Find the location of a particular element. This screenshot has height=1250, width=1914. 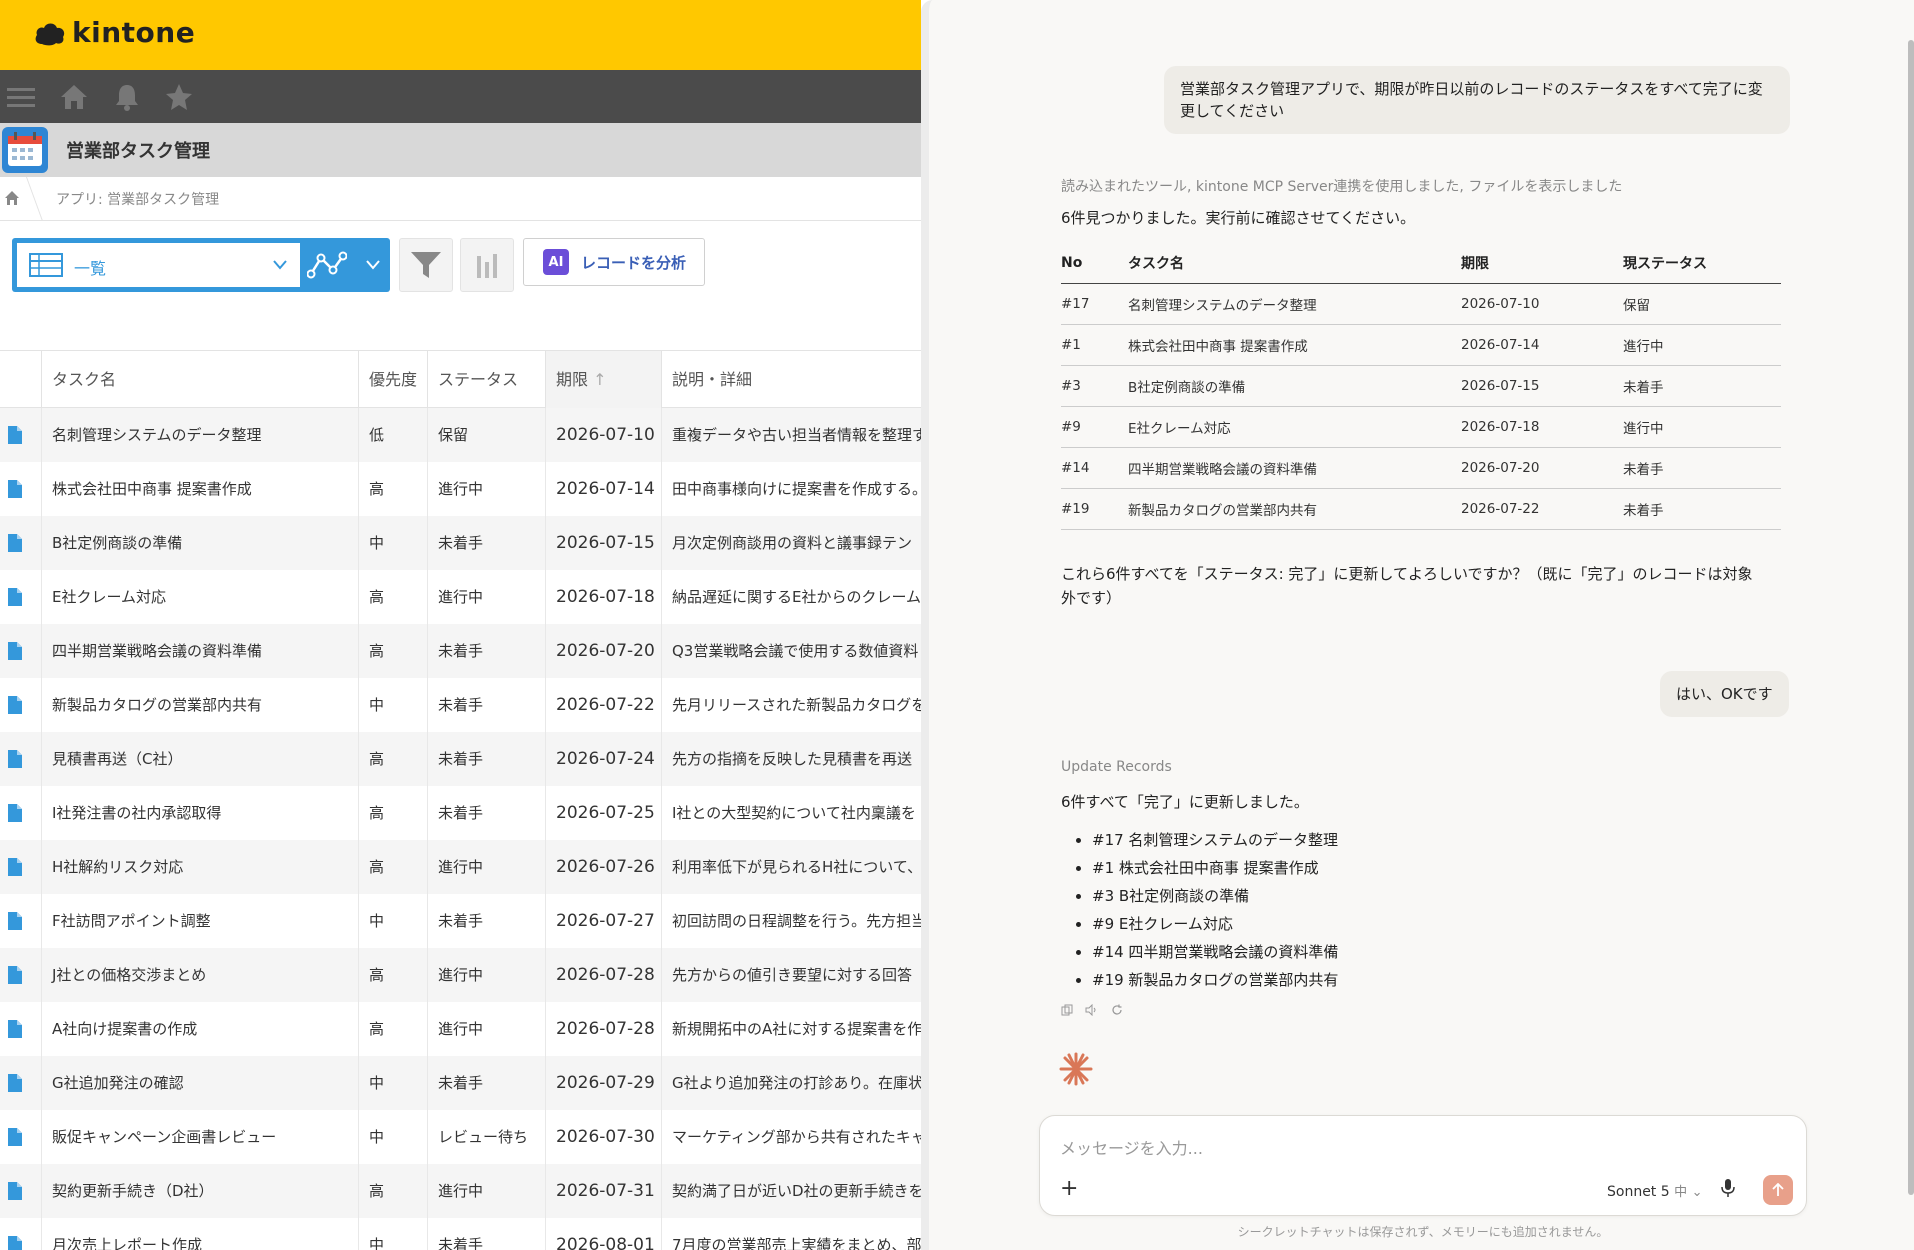

update-records-tool-label: Update Records is located at coordinates (1116, 767).